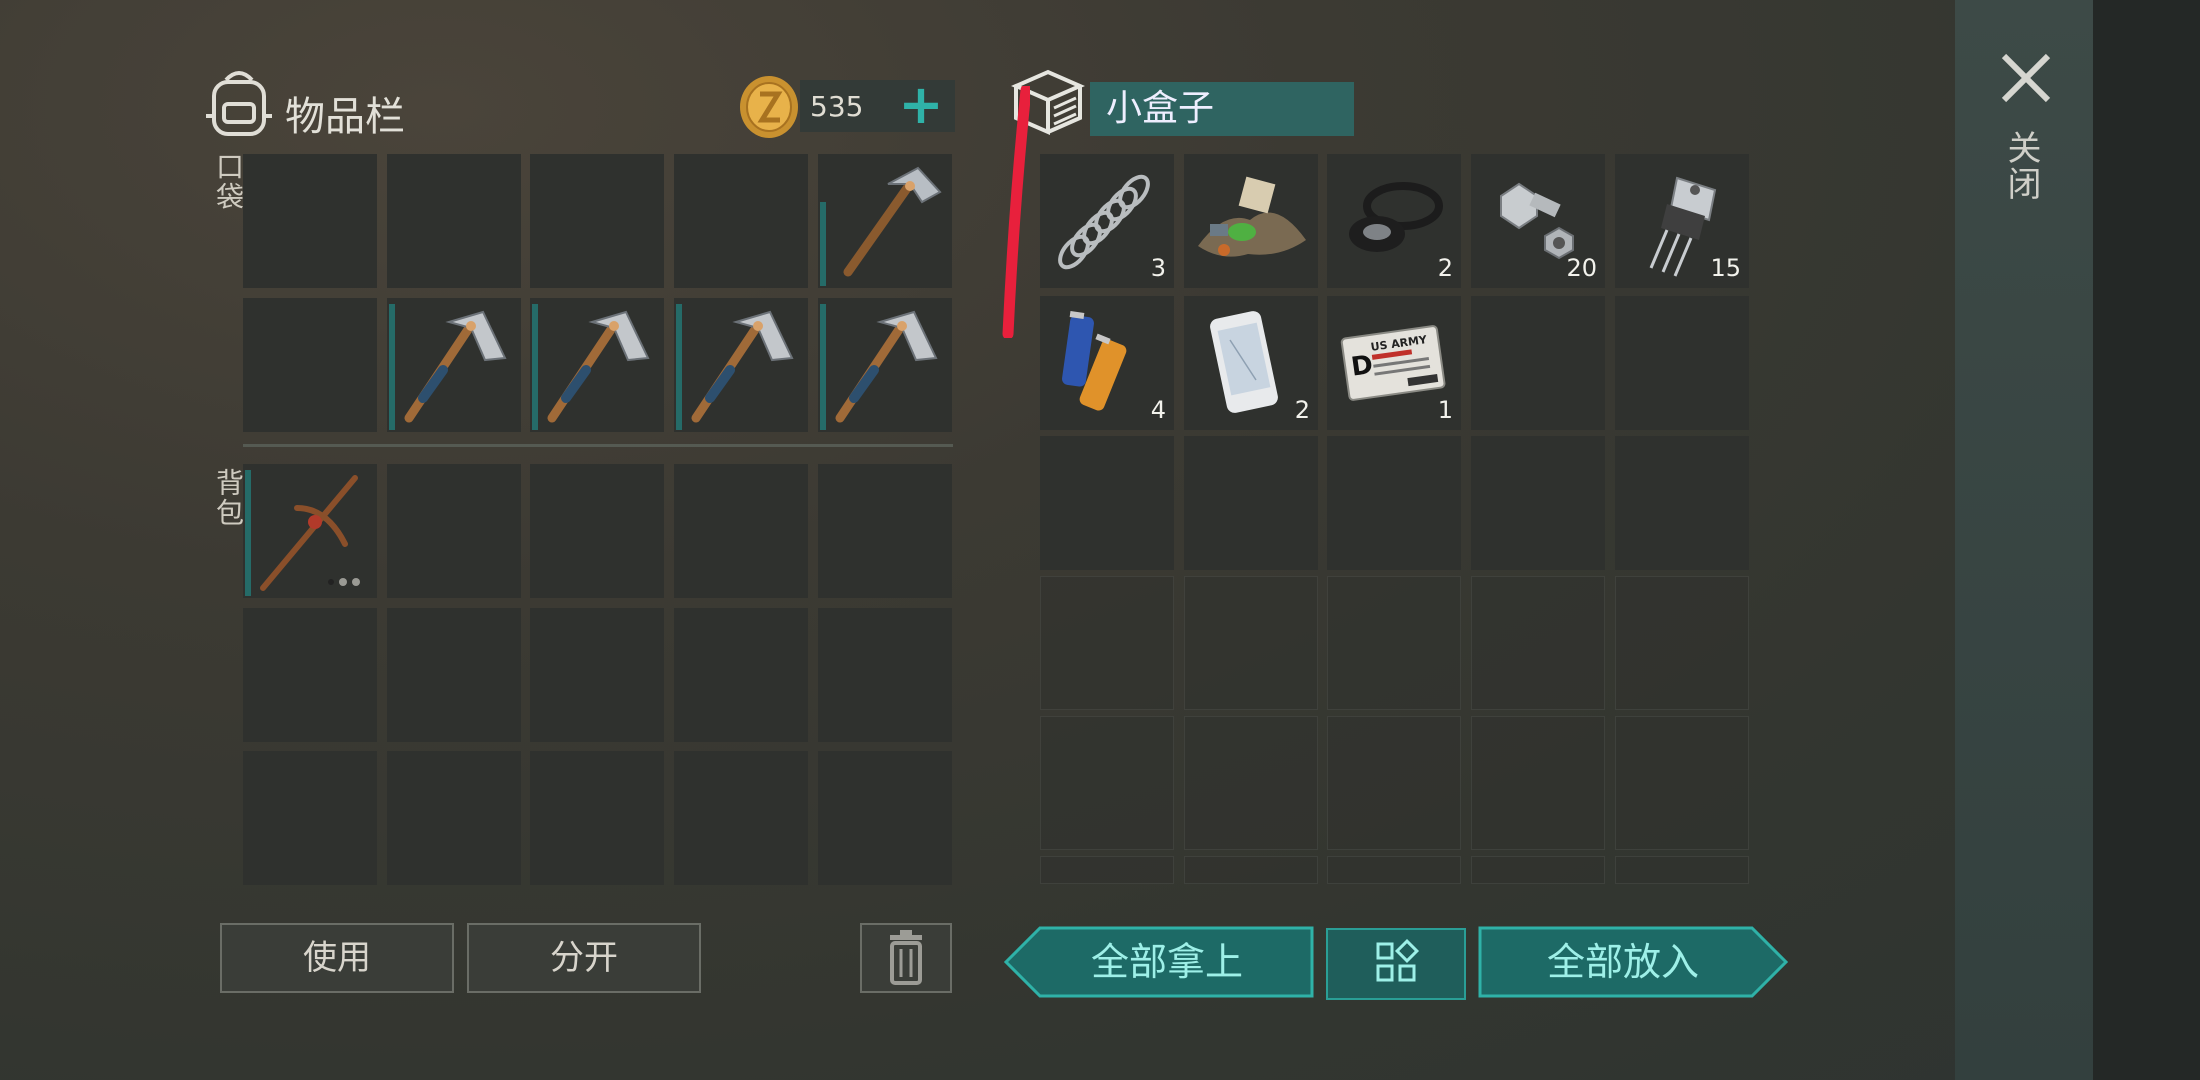 The width and height of the screenshot is (2200, 1080). I want to click on container-slot-id-card: D US ARMY 1, so click(1394, 363).